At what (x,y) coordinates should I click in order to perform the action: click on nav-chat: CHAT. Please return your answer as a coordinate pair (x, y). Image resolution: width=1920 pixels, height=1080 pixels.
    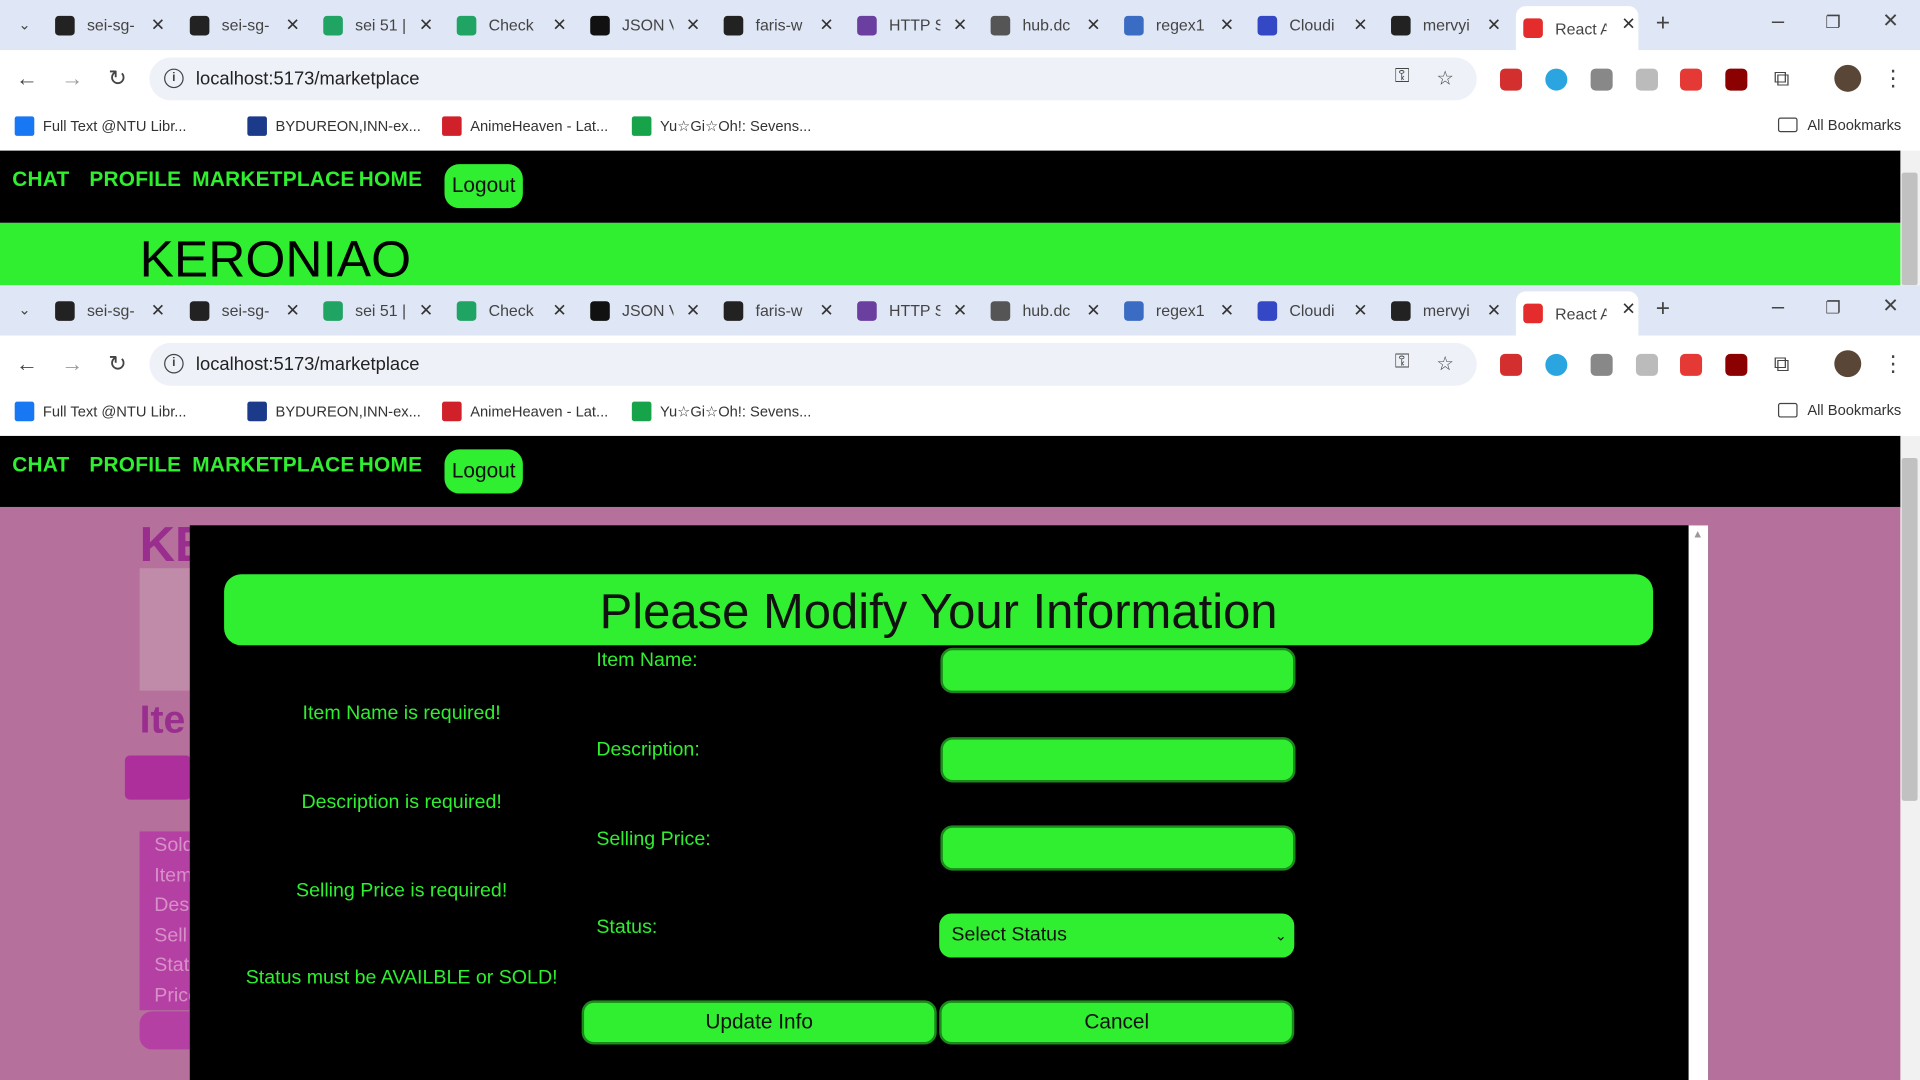
    Looking at the image, I should click on (40, 180).